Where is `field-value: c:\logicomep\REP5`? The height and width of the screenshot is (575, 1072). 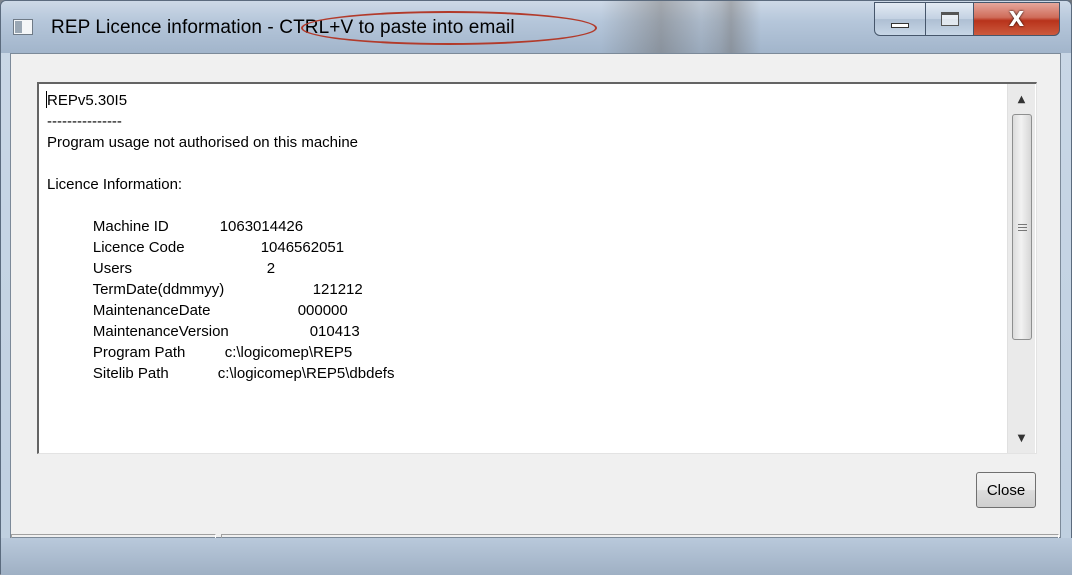
field-value: c:\logicomep\REP5 is located at coordinates (288, 352).